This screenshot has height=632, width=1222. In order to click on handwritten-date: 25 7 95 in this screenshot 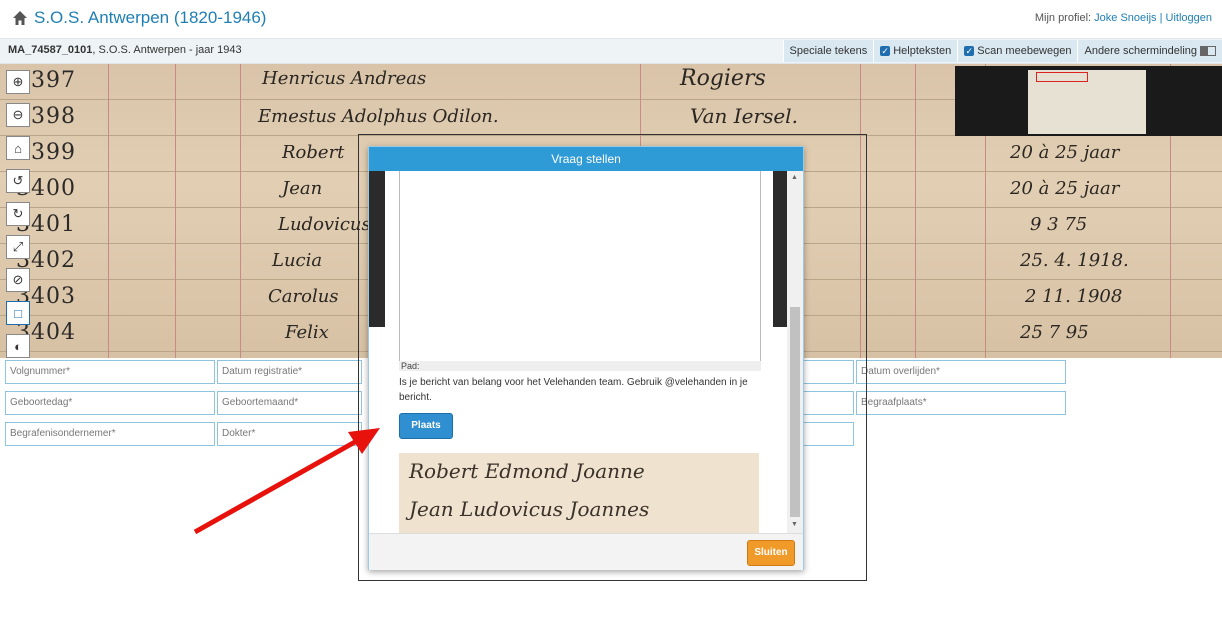, I will do `click(1054, 332)`.